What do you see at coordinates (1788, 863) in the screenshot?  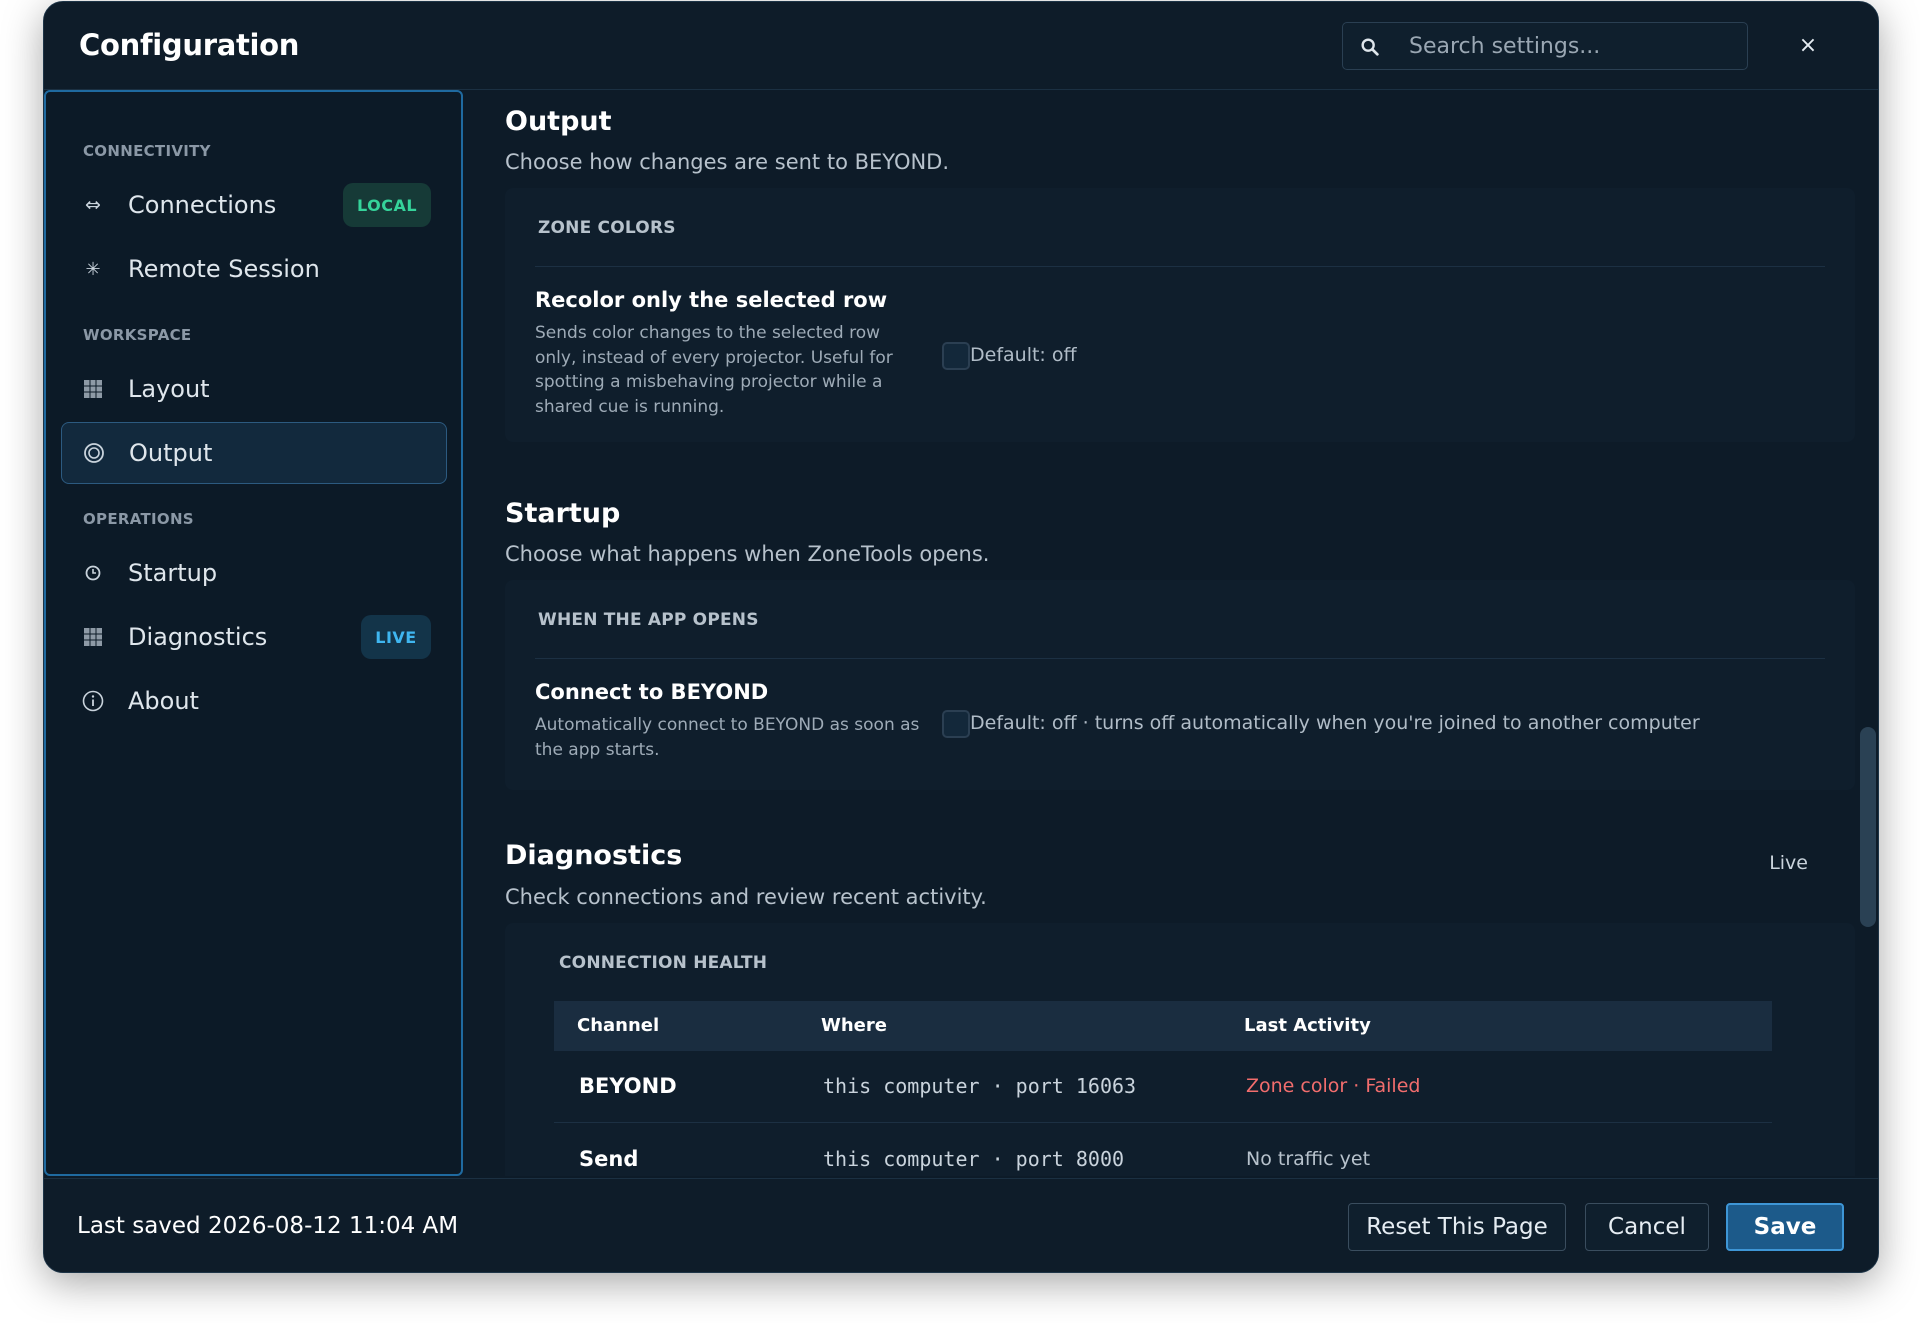 I see `live-indicator: Live` at bounding box center [1788, 863].